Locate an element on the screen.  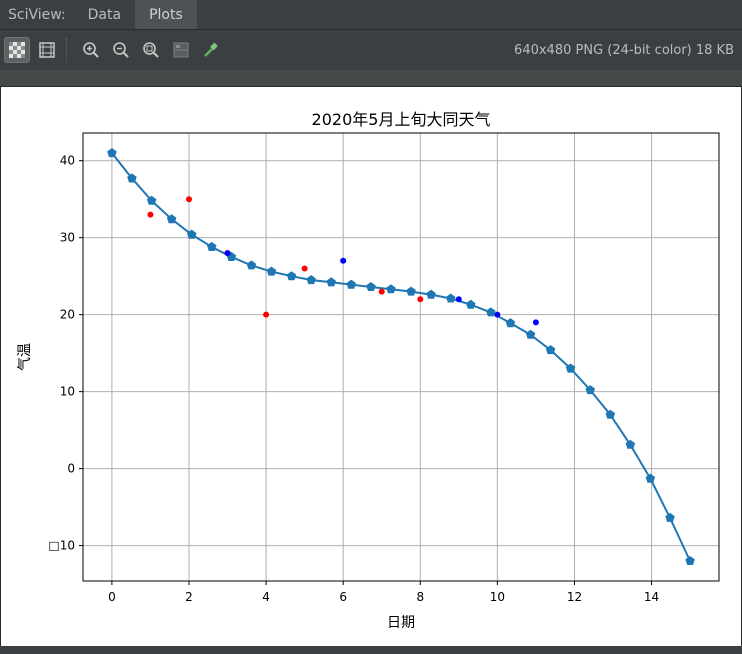
grid-toggle-icon is located at coordinates (181, 50).